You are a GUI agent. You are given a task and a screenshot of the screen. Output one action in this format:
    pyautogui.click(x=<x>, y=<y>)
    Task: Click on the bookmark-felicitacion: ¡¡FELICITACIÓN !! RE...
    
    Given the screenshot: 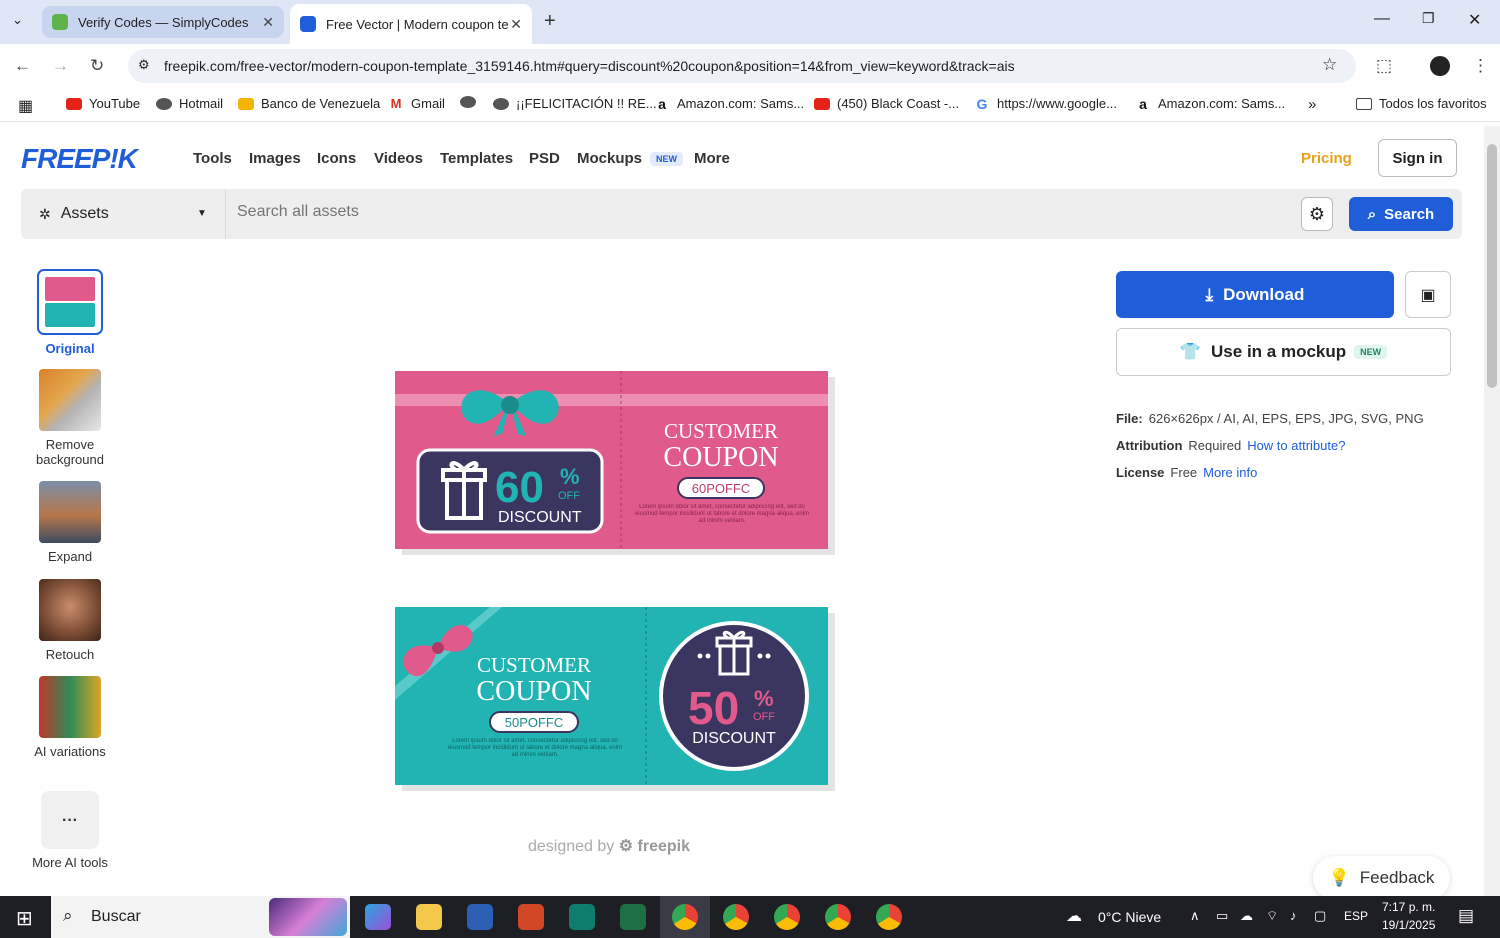 What is the action you would take?
    pyautogui.click(x=575, y=103)
    